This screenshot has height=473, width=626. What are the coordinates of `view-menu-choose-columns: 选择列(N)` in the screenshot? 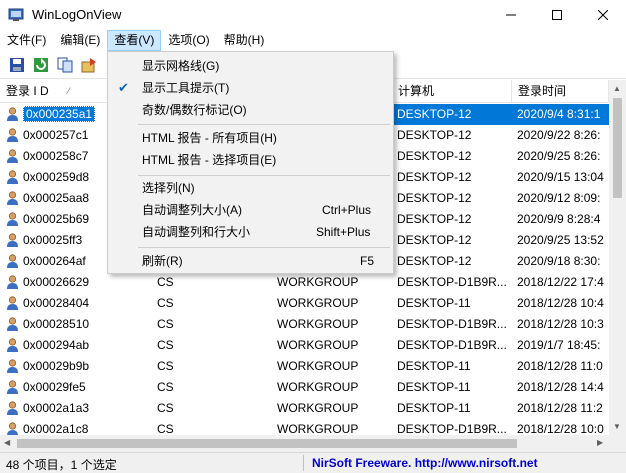 It's located at (250, 188).